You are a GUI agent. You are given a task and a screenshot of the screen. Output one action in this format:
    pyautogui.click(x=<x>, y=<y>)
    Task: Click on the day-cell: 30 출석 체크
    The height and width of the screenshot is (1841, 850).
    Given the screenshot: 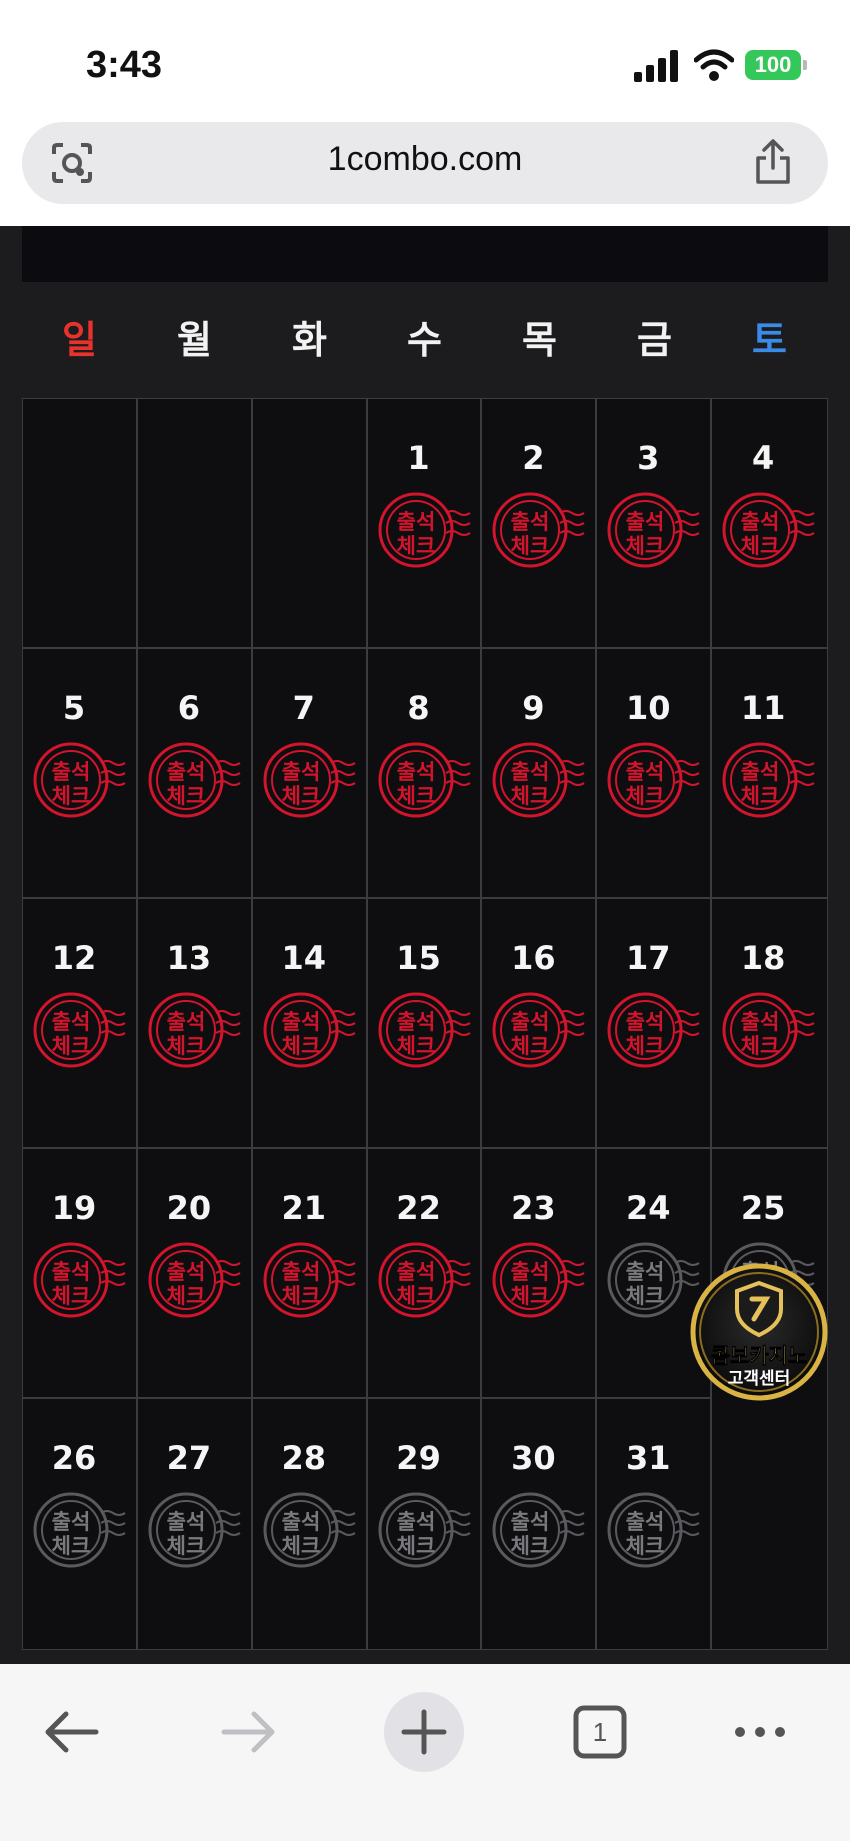 What is the action you would take?
    pyautogui.click(x=540, y=1524)
    